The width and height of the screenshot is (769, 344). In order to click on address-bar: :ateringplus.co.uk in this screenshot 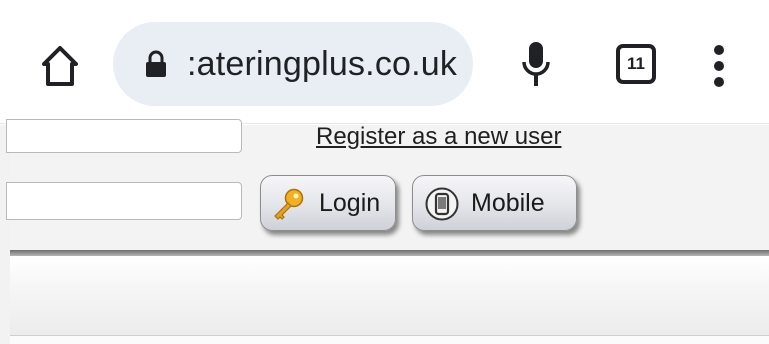, I will do `click(293, 64)`.